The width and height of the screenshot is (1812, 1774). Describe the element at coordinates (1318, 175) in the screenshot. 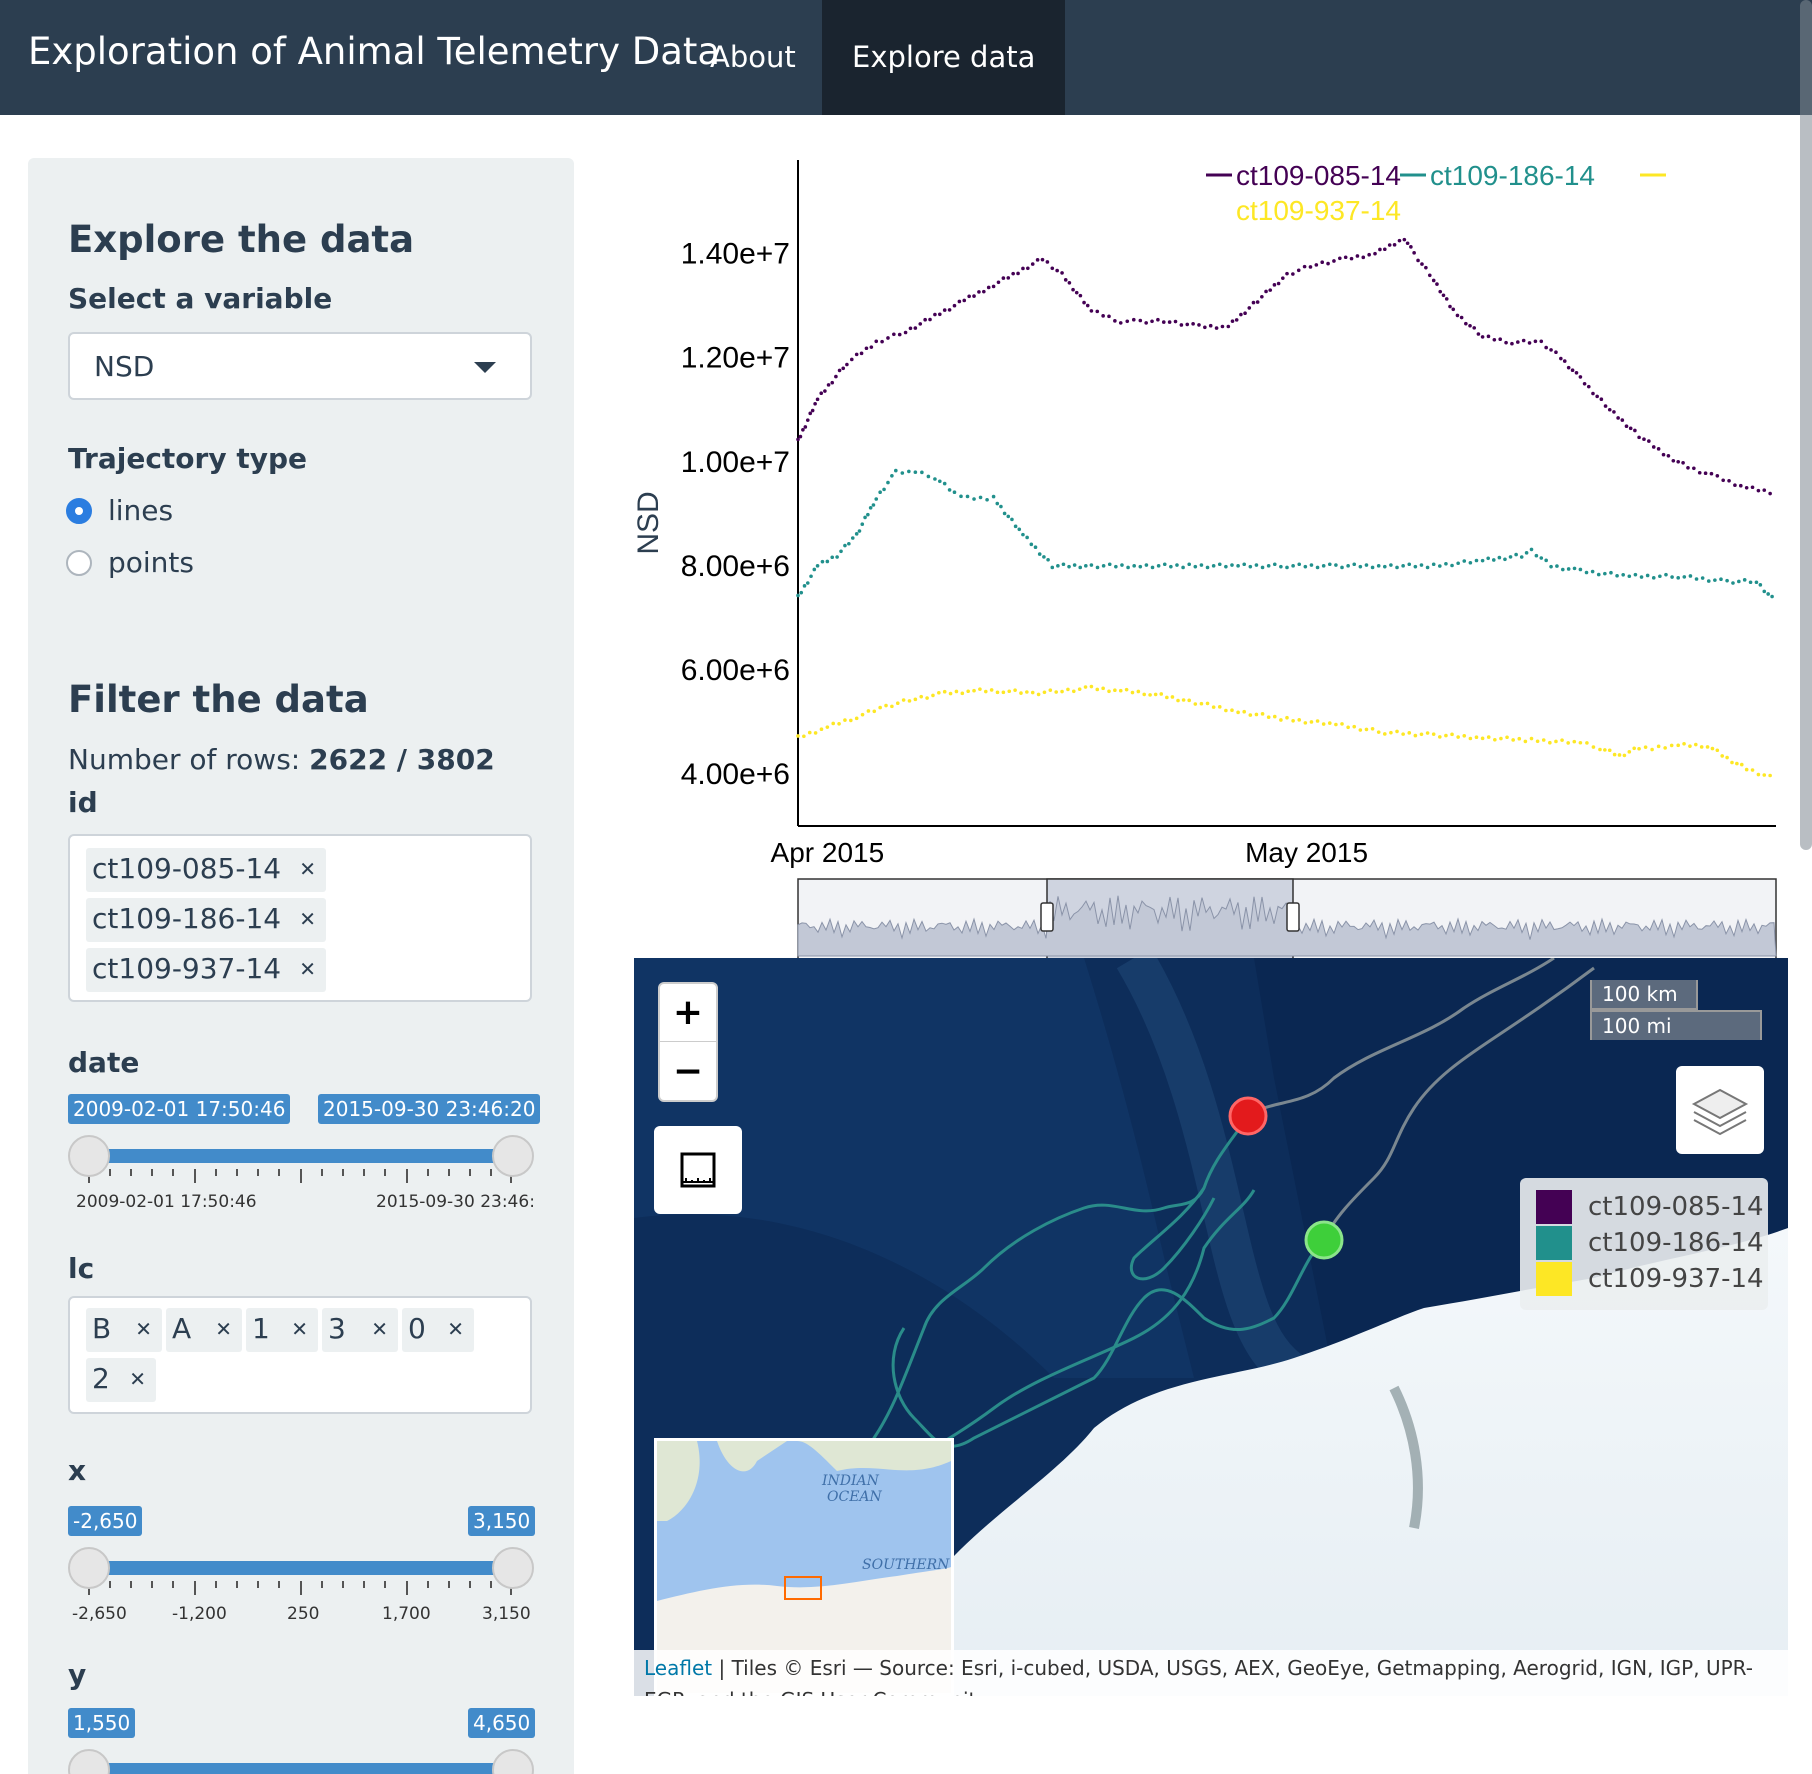

I see `legend-label: ct109-085-14` at that location.